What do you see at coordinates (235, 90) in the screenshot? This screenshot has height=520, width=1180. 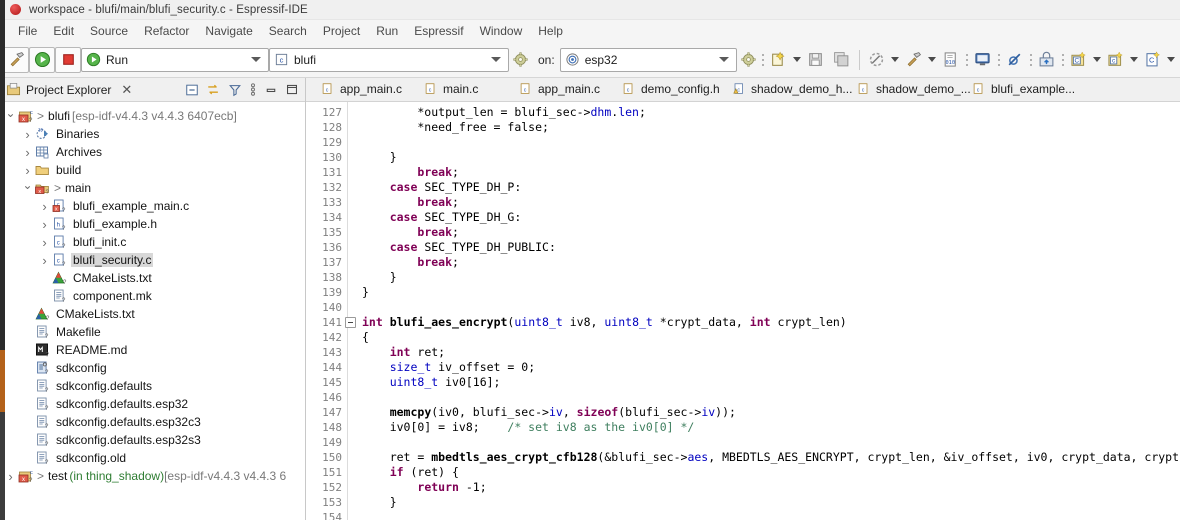 I see `view-filter-icon` at bounding box center [235, 90].